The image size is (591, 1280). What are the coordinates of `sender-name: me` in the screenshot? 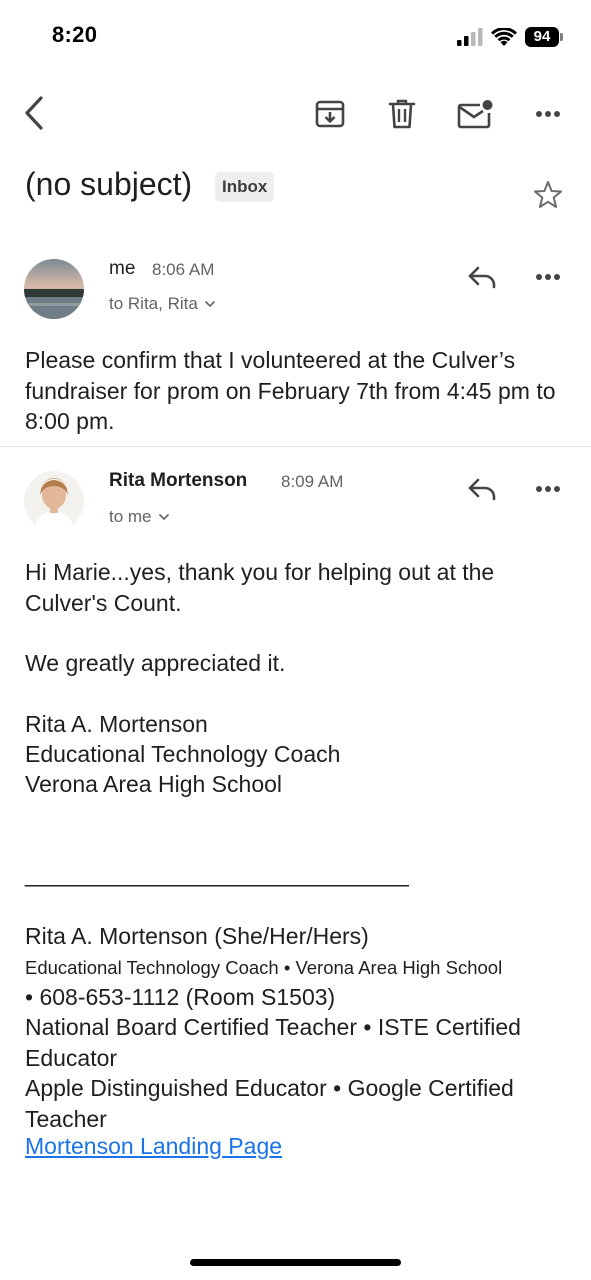 It's located at (122, 268).